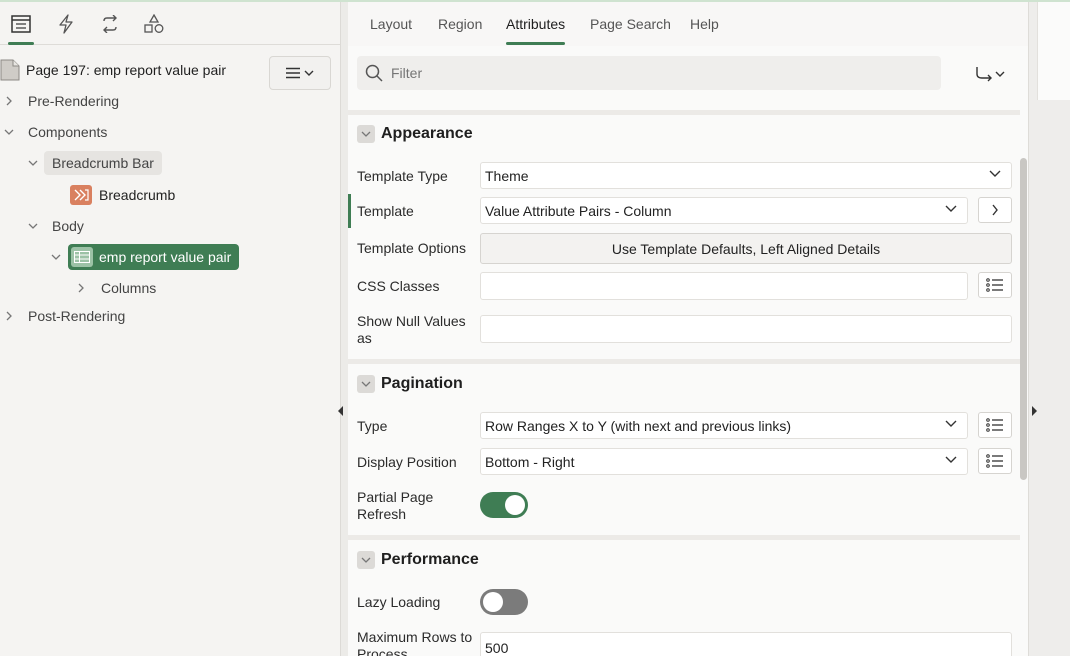 Image resolution: width=1070 pixels, height=656 pixels. What do you see at coordinates (746, 329) in the screenshot?
I see `show-null-values-input` at bounding box center [746, 329].